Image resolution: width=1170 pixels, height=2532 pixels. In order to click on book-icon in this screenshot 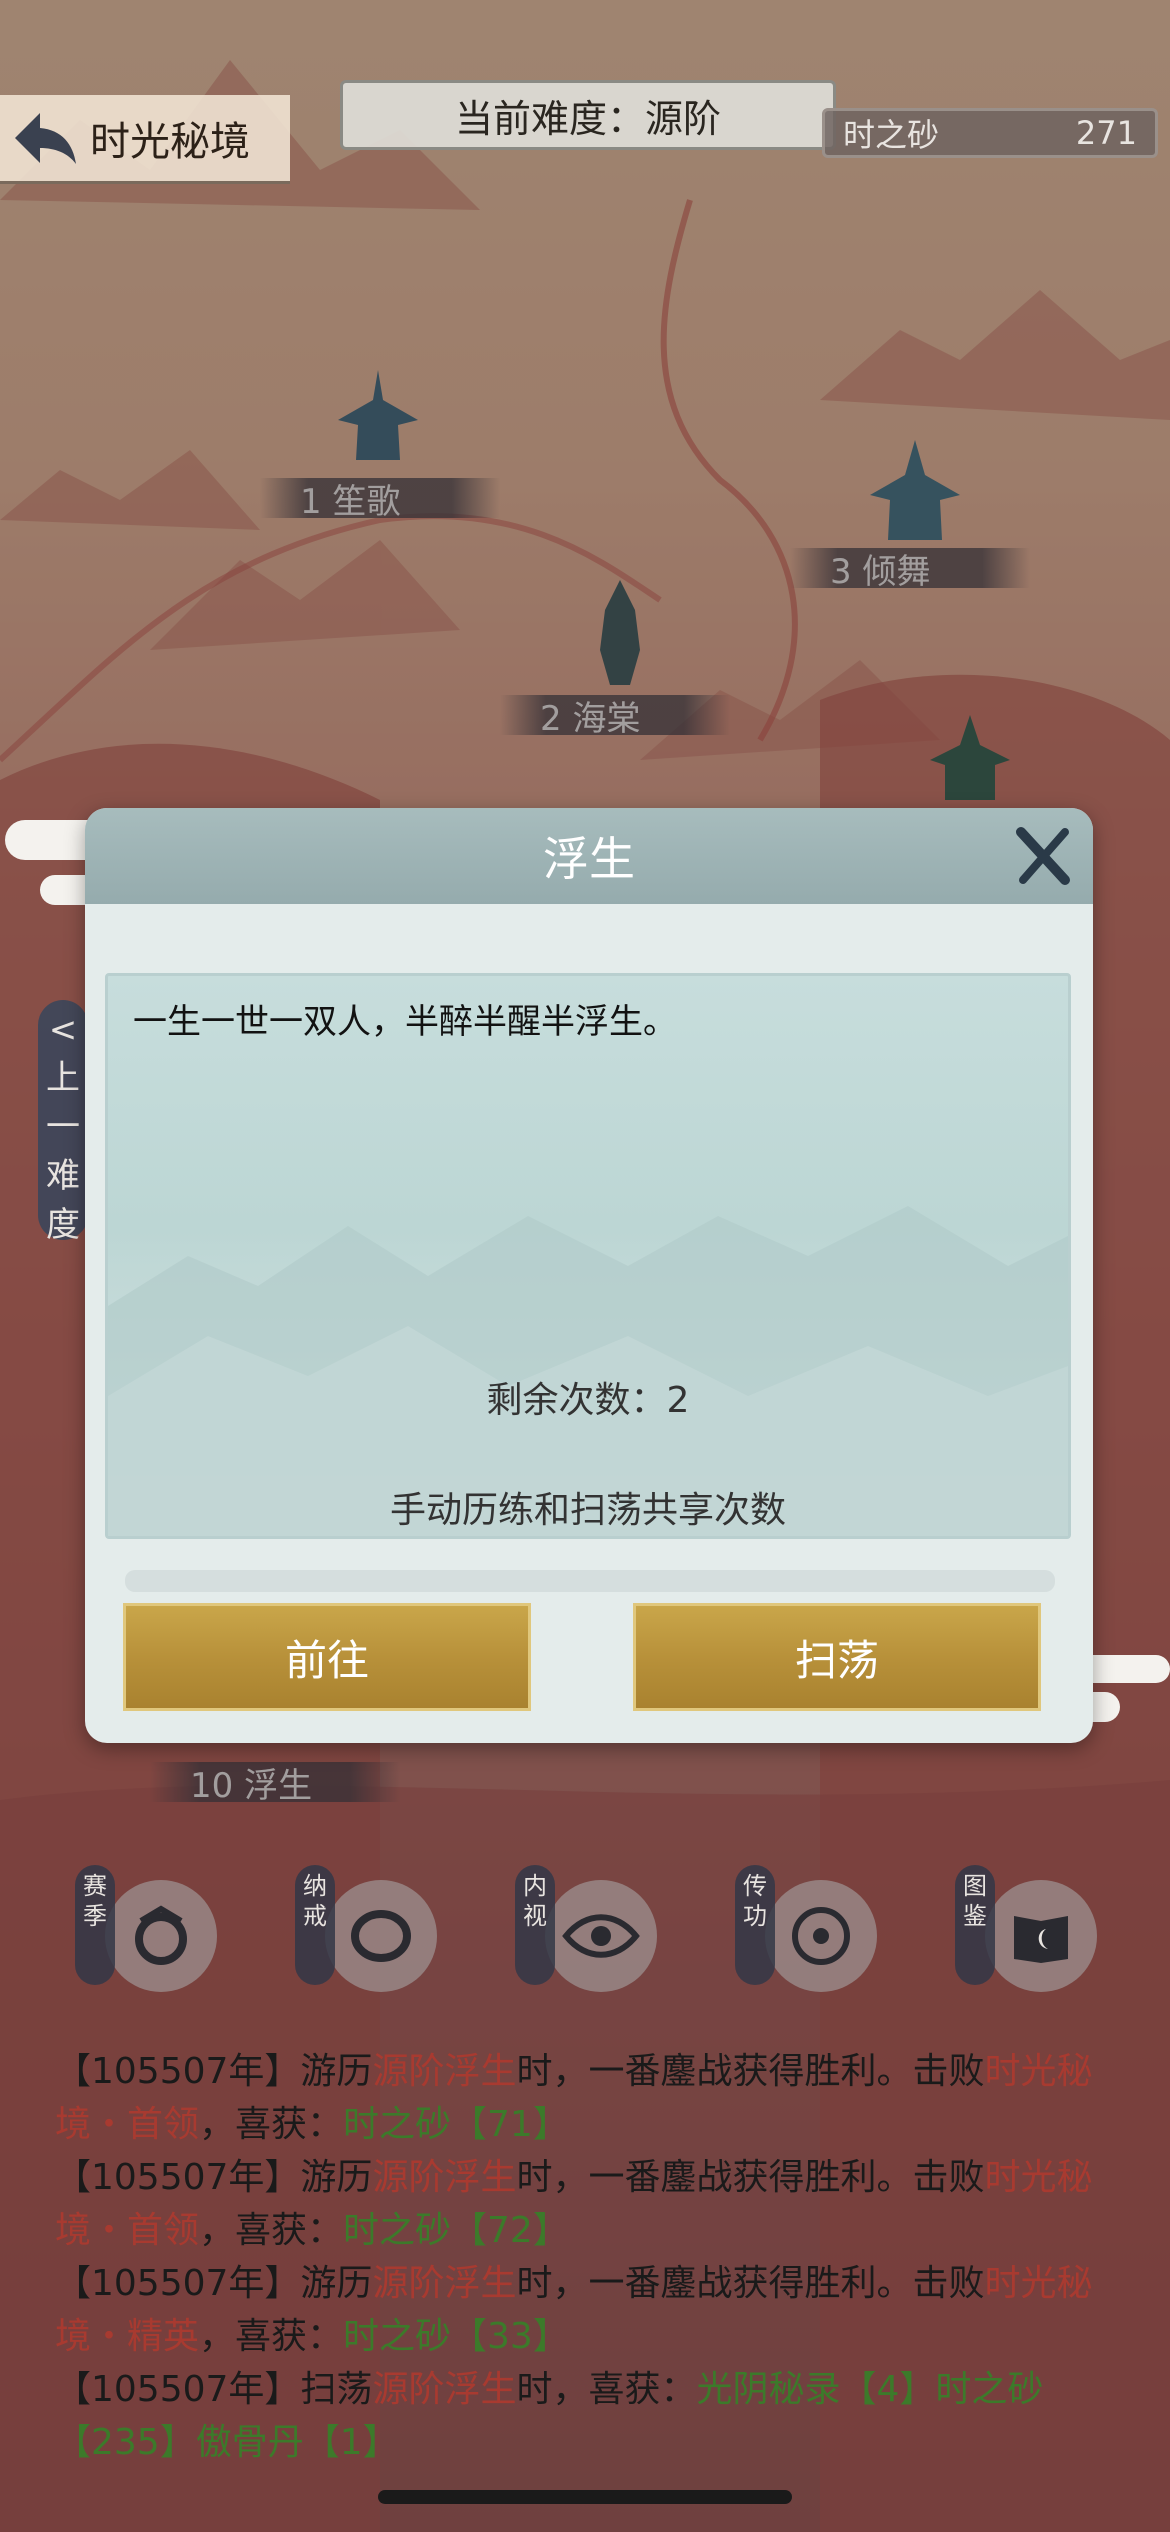, I will do `click(1041, 1936)`.